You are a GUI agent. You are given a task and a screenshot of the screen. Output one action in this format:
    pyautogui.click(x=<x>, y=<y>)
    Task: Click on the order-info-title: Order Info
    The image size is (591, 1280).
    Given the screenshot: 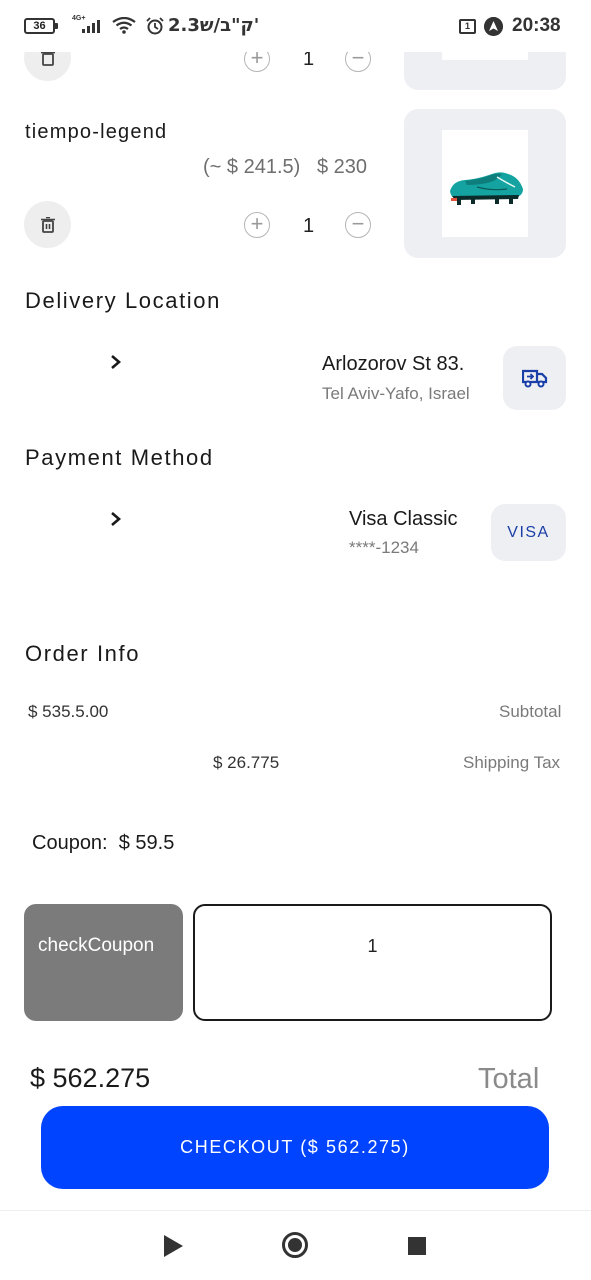 What is the action you would take?
    pyautogui.click(x=83, y=653)
    